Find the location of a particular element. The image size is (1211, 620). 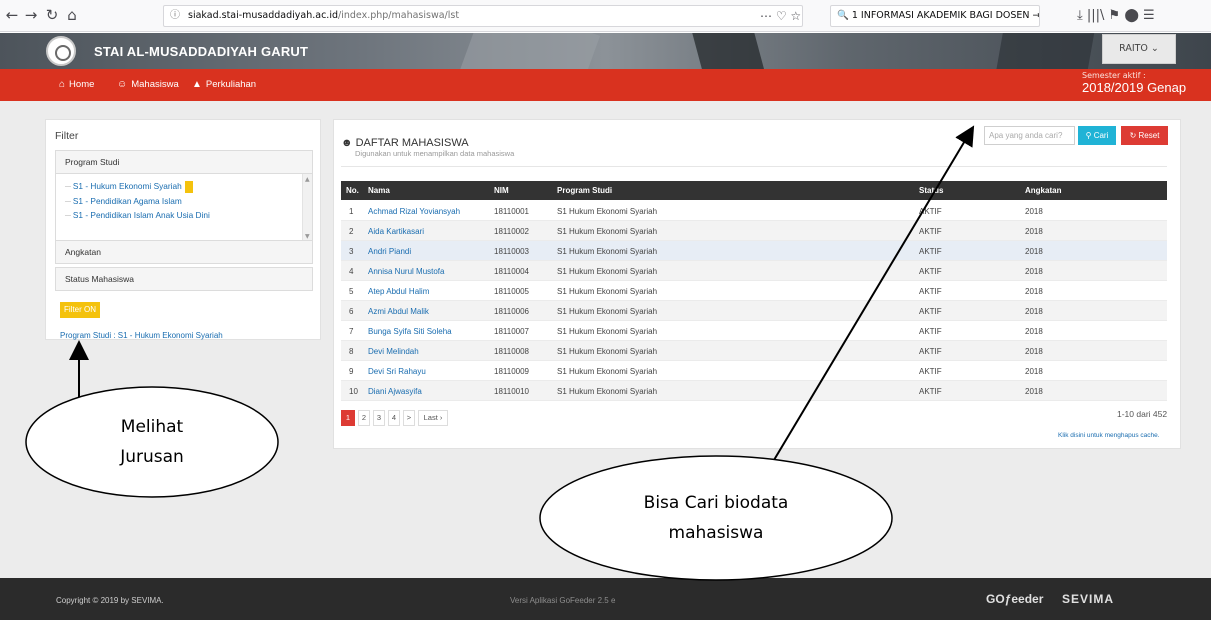

cell-no: 5 is located at coordinates (351, 291).